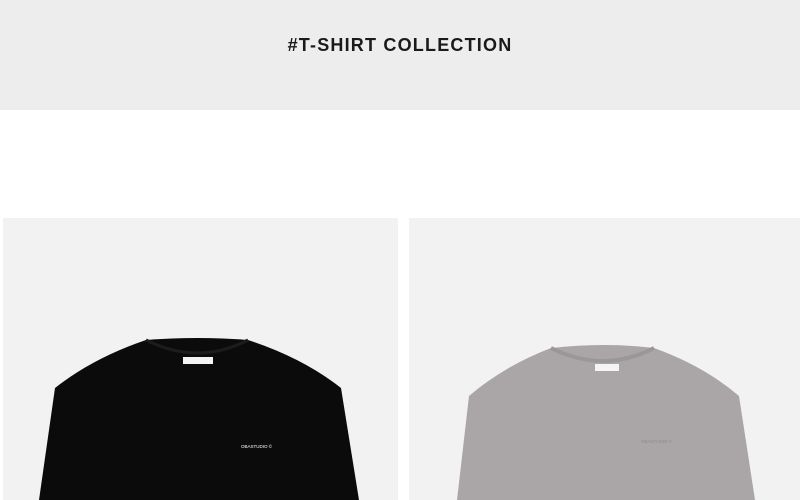 The width and height of the screenshot is (800, 500). I want to click on black-tshirt-image: OBASTUDIO ©, so click(199, 419).